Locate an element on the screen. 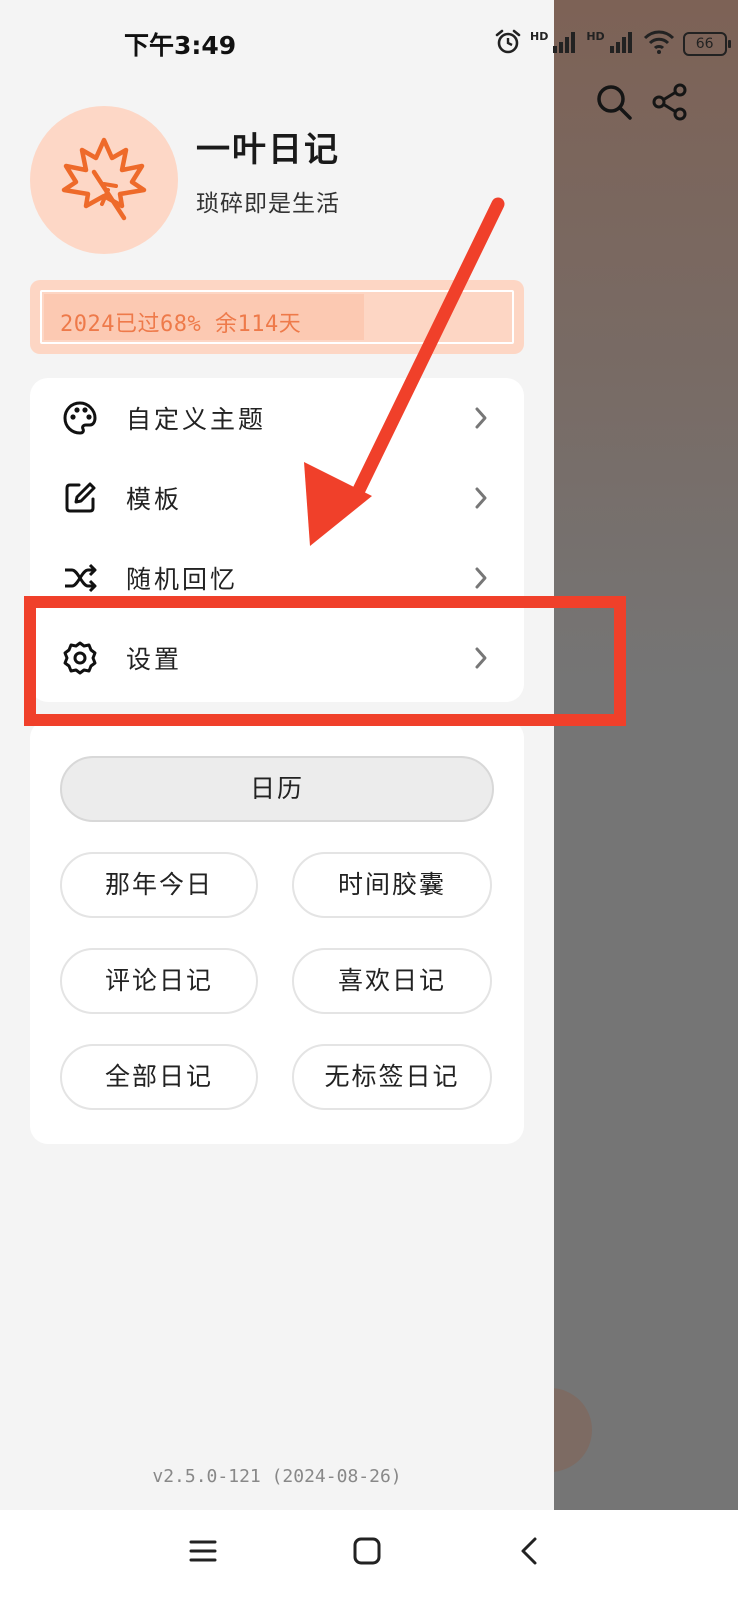 Image resolution: width=738 pixels, height=1600 pixels. untagged-diary-button: 无标签日记 is located at coordinates (392, 1077).